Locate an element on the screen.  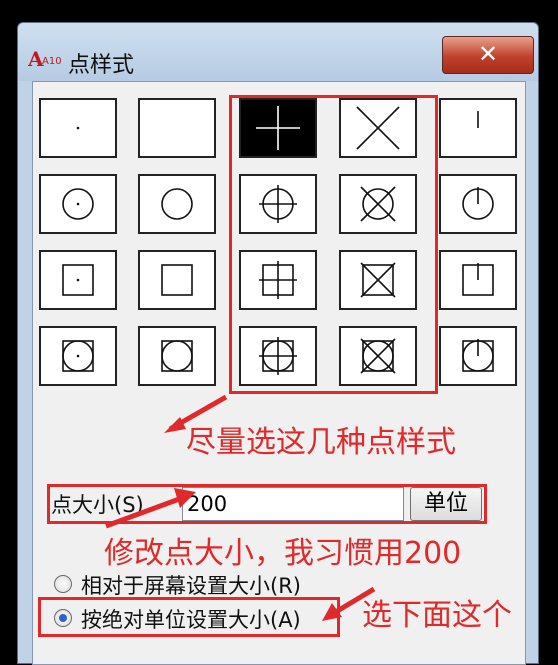
blank-icon is located at coordinates (177, 128).